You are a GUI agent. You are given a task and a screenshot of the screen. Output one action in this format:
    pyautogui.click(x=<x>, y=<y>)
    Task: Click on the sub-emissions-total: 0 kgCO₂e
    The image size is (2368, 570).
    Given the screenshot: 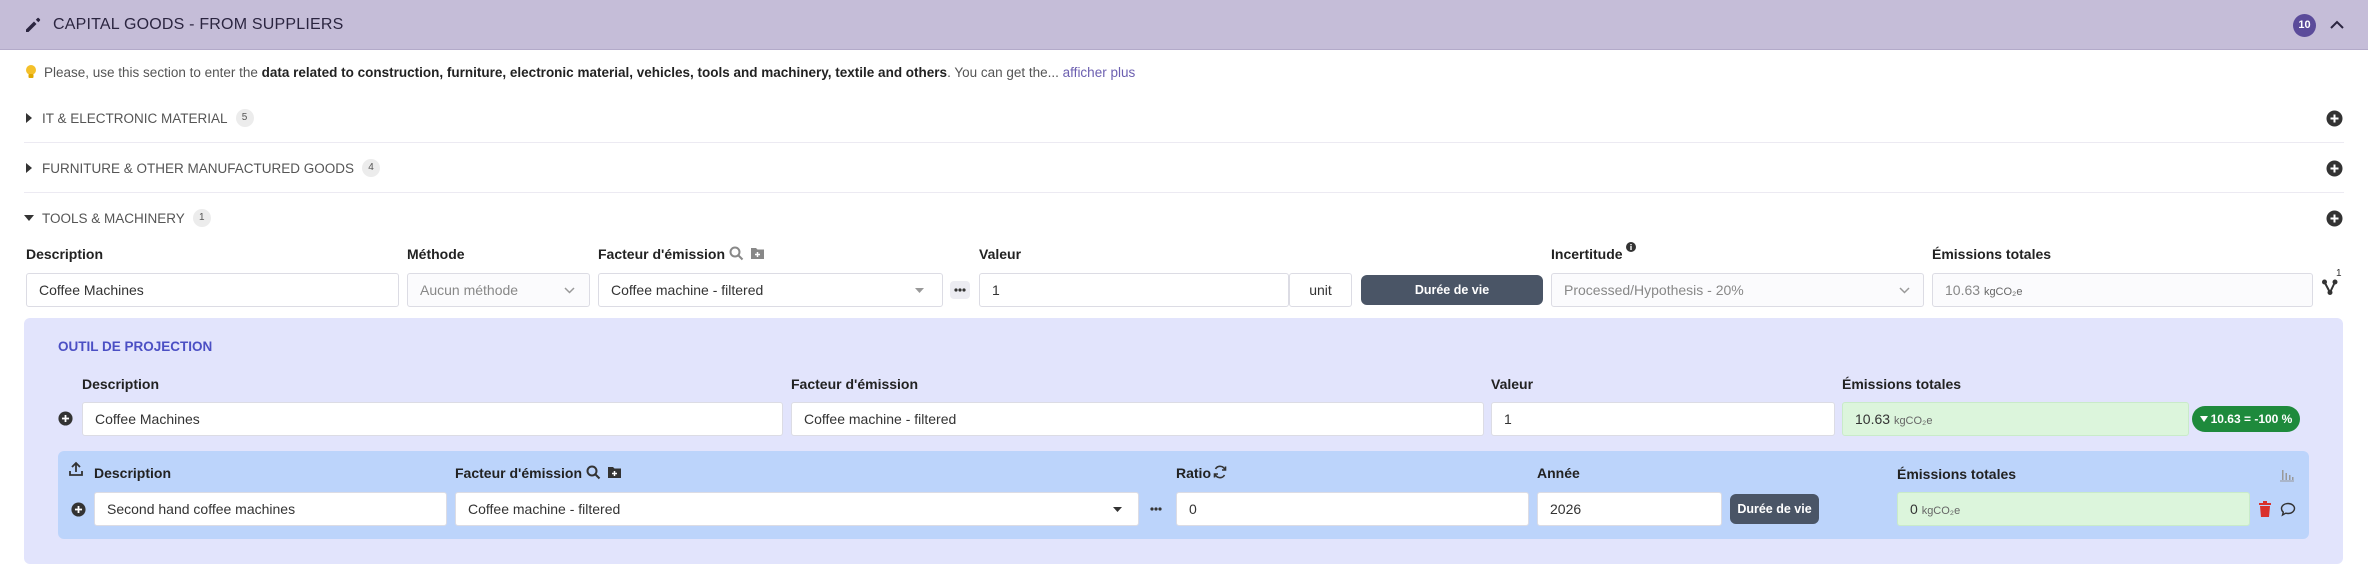 What is the action you would take?
    pyautogui.click(x=2073, y=509)
    